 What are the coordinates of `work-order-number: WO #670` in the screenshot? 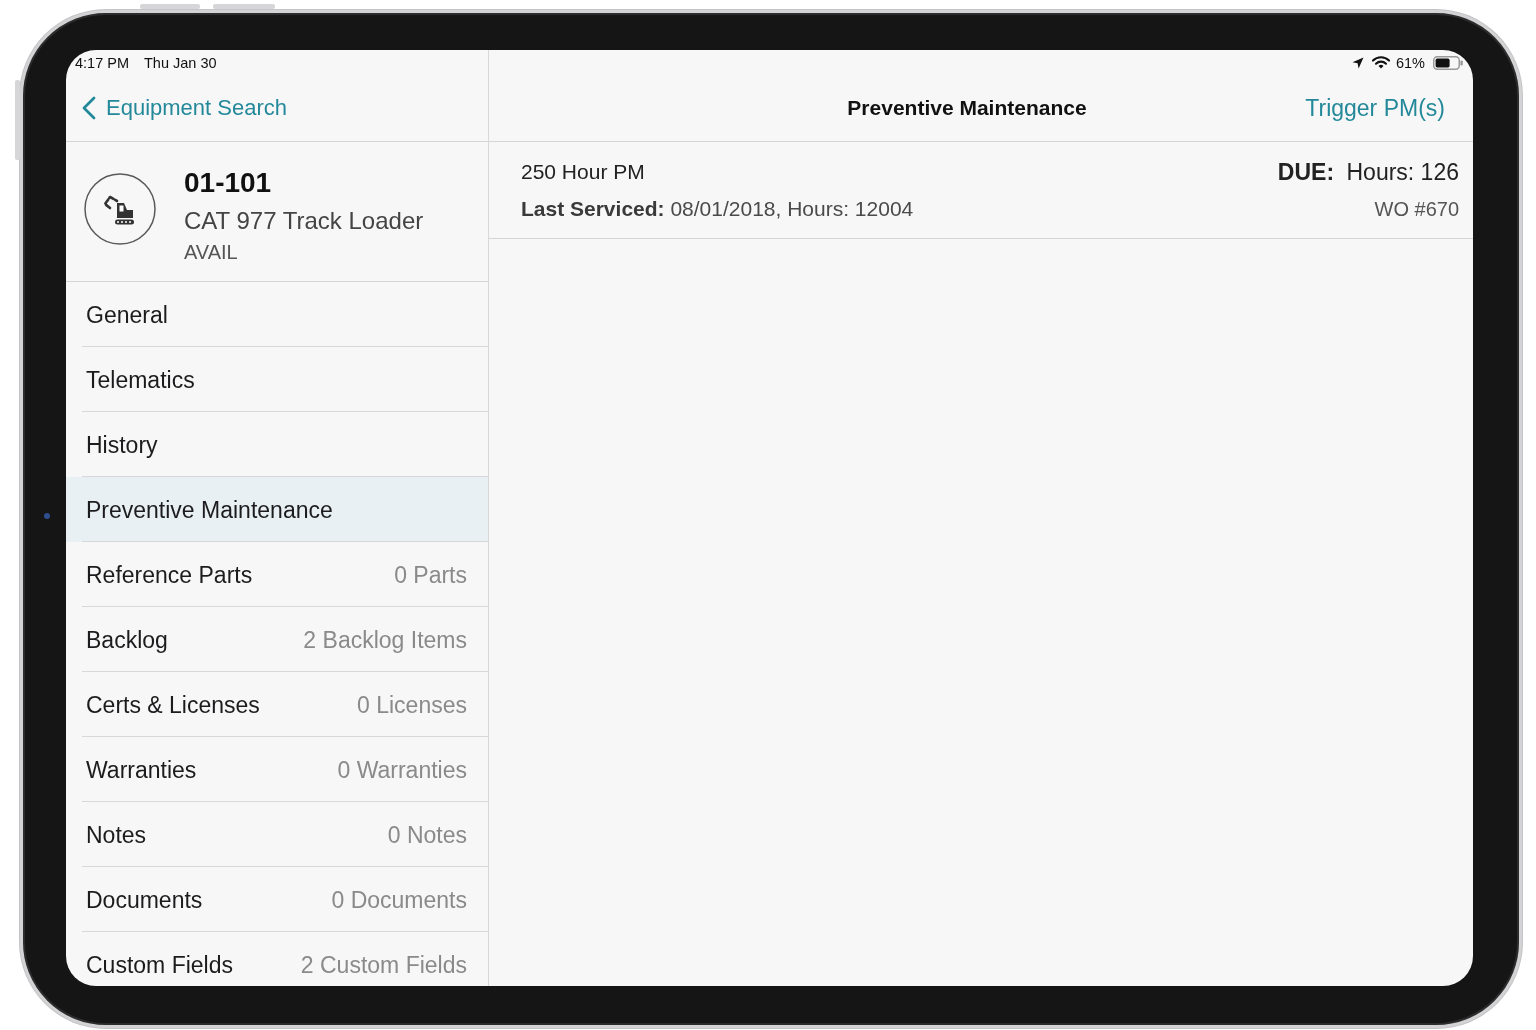 It's located at (1416, 209).